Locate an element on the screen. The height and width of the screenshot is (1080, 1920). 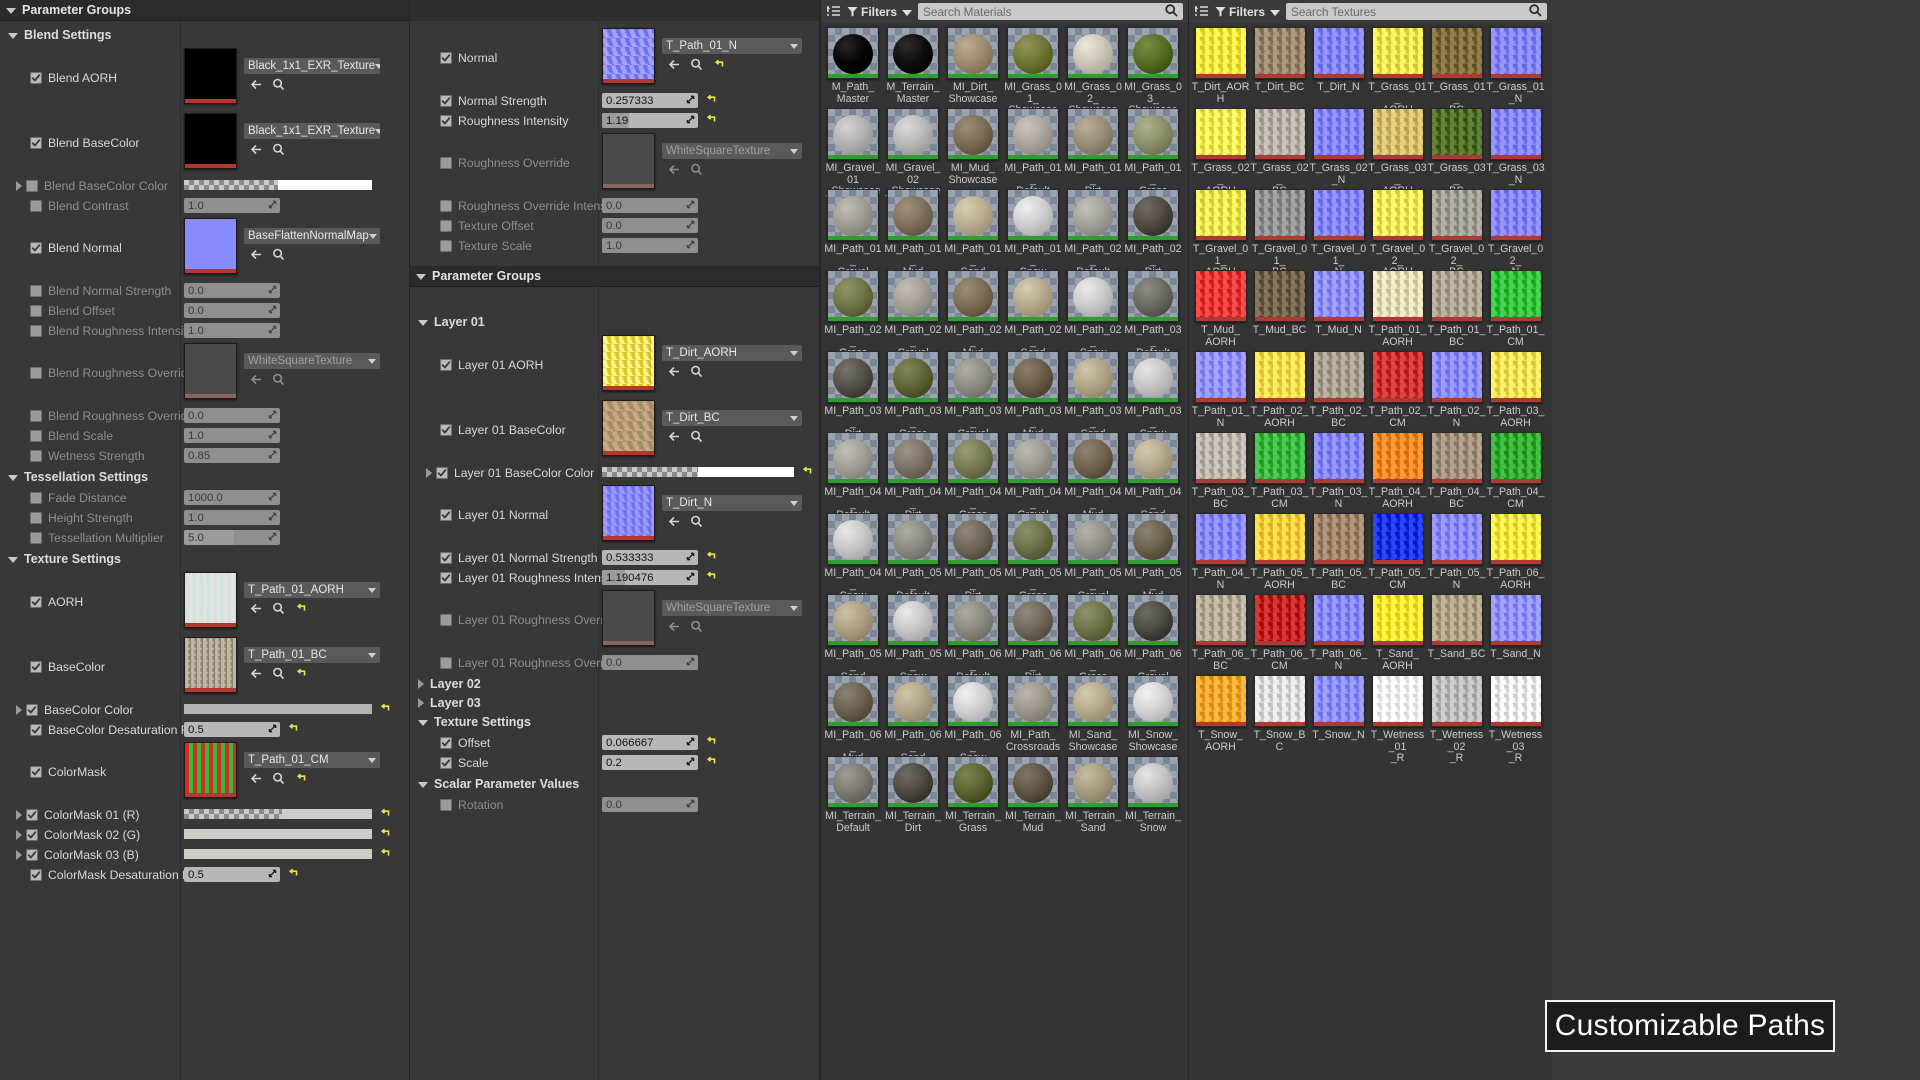
asset-cell: MI_Path_04_ Snow is located at coordinates (853, 557).